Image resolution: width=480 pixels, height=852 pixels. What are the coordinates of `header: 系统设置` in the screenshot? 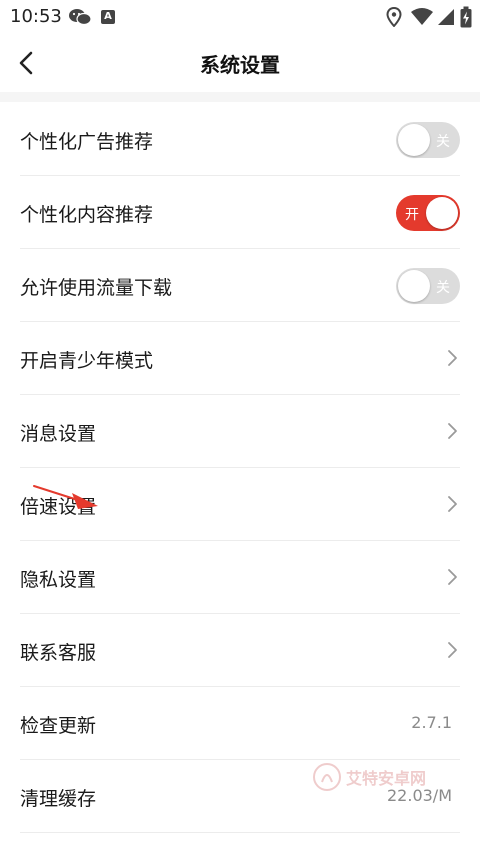 It's located at (240, 63).